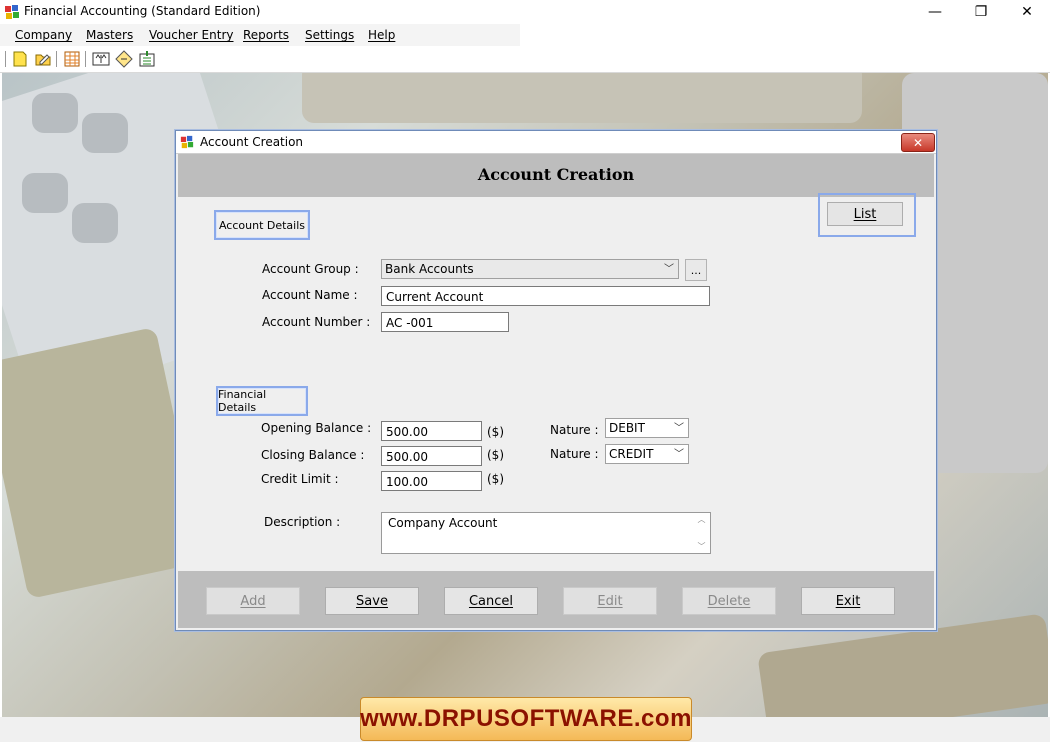  I want to click on page-title: Account Creation, so click(556, 174).